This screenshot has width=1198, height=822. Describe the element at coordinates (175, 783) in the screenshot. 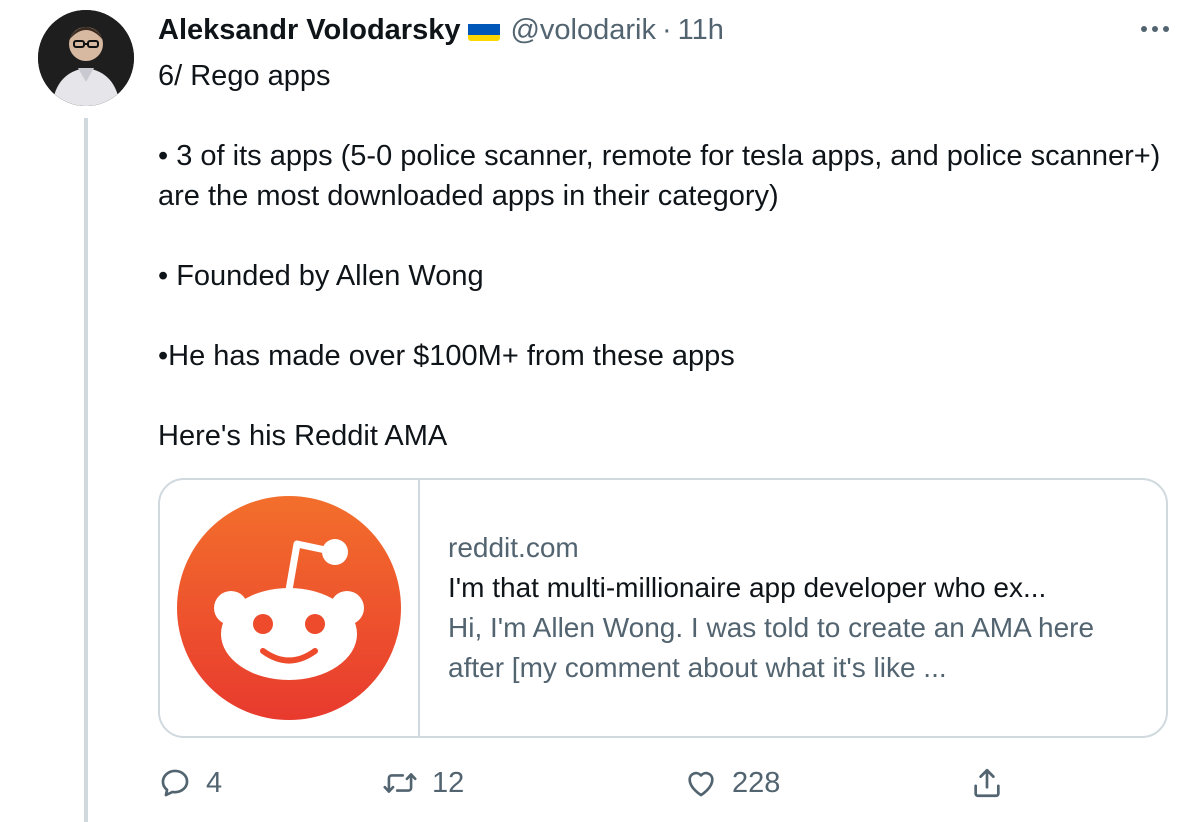

I see `reply-icon` at that location.